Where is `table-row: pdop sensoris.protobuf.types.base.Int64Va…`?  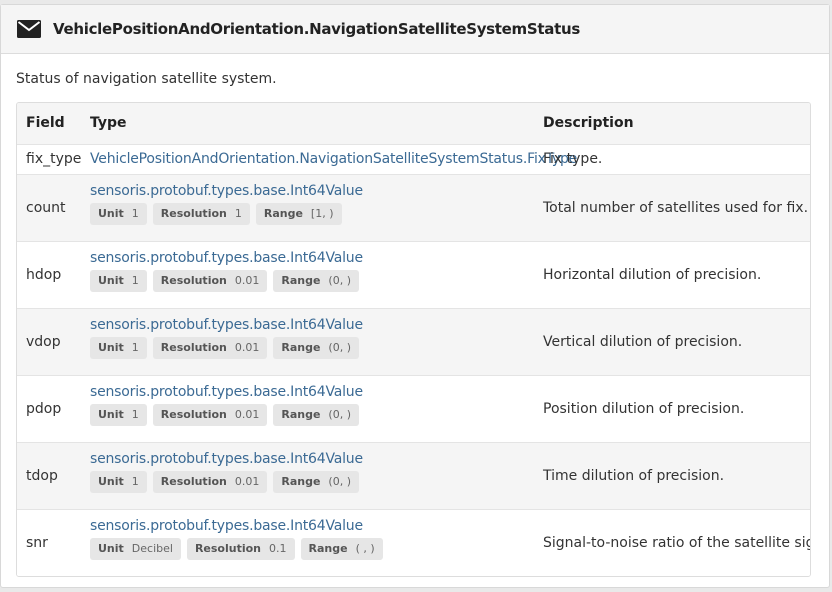 table-row: pdop sensoris.protobuf.types.base.Int64Va… is located at coordinates (413, 408).